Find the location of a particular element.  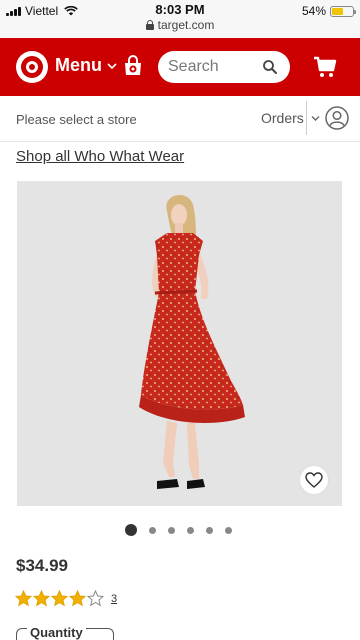

lock-icon is located at coordinates (149, 25).